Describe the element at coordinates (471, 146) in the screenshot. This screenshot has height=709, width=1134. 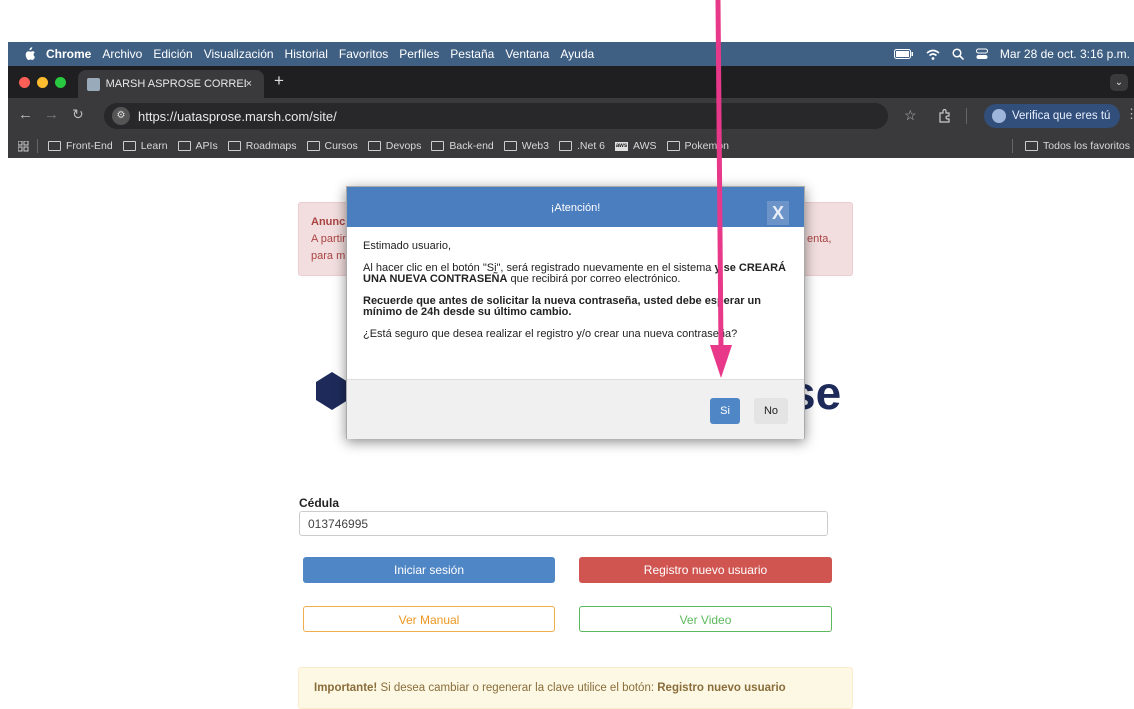
I see `bookmark-label: Back-end` at that location.